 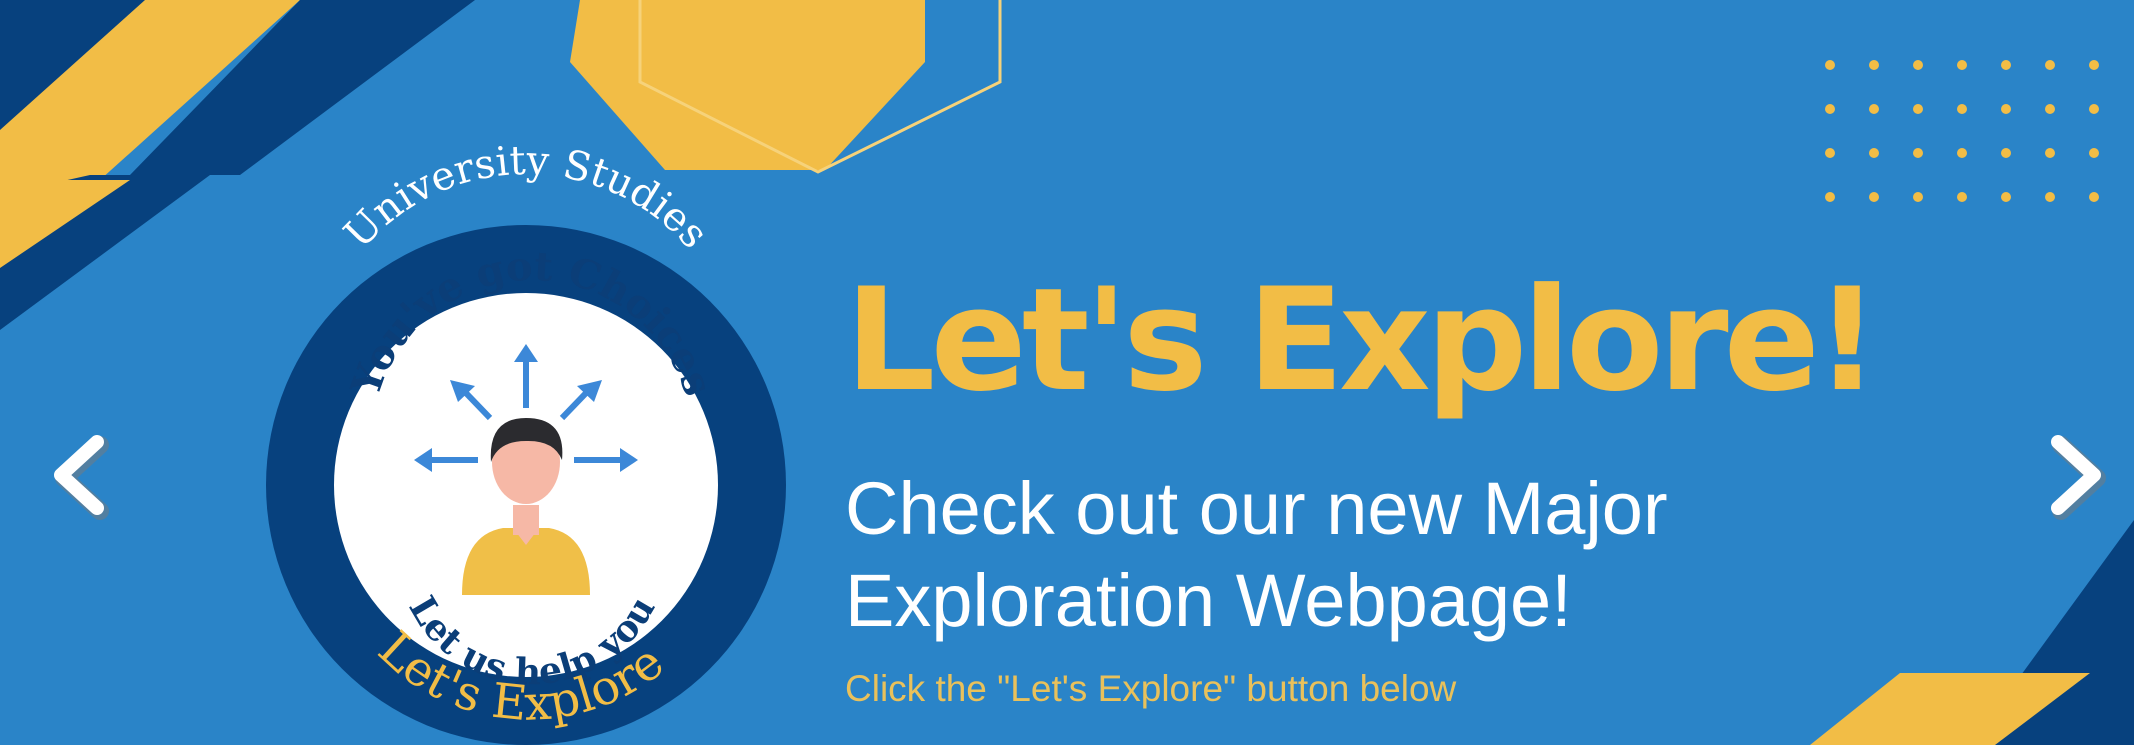 I want to click on subhead-line: Check out our new Major, so click(x=1256, y=508).